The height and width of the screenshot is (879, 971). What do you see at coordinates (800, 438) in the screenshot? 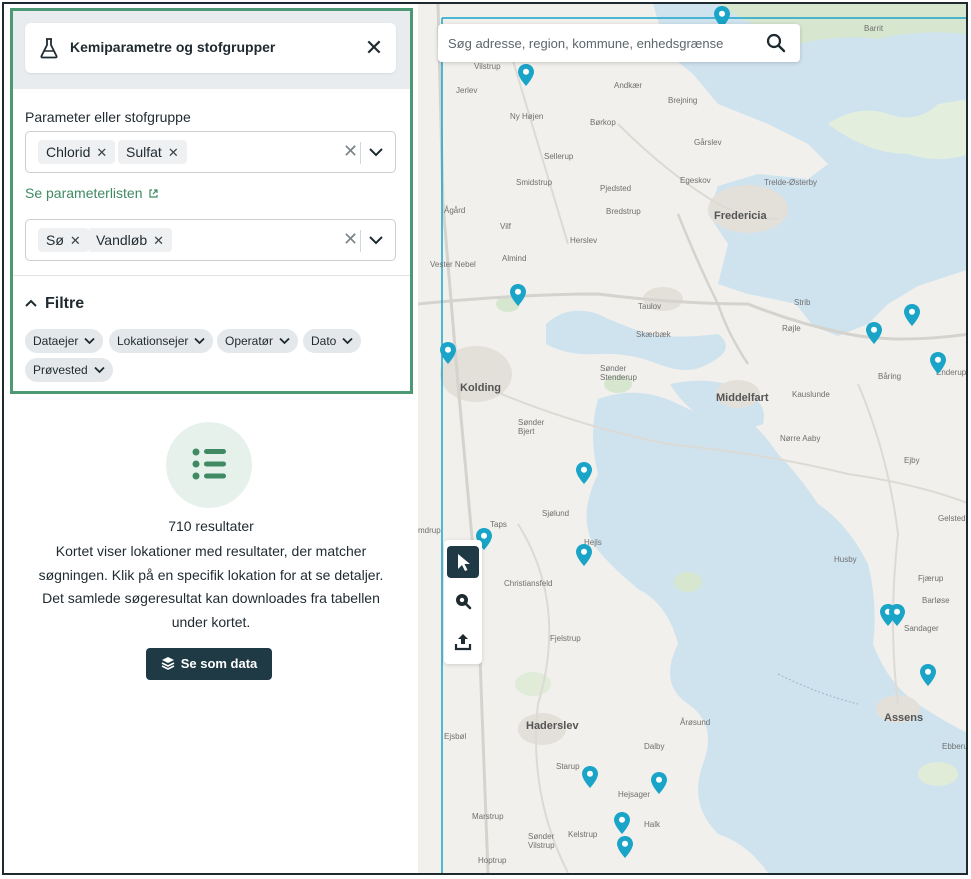
I see `map-label: Nørre Aaby` at bounding box center [800, 438].